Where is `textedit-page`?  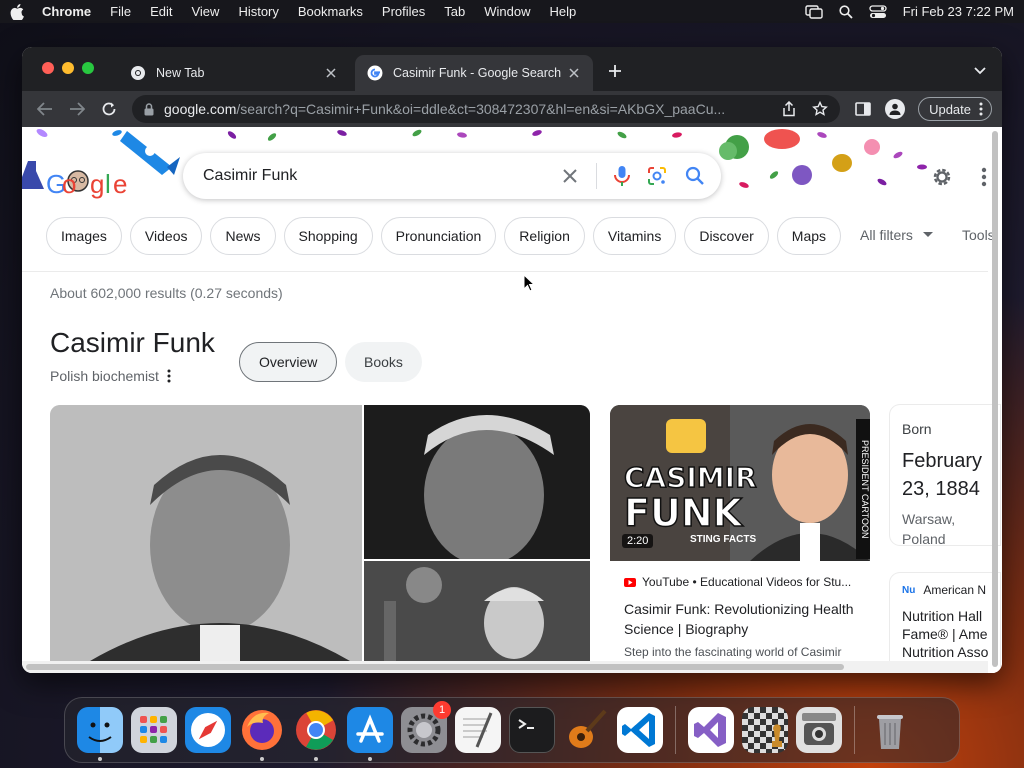 textedit-page is located at coordinates (478, 730).